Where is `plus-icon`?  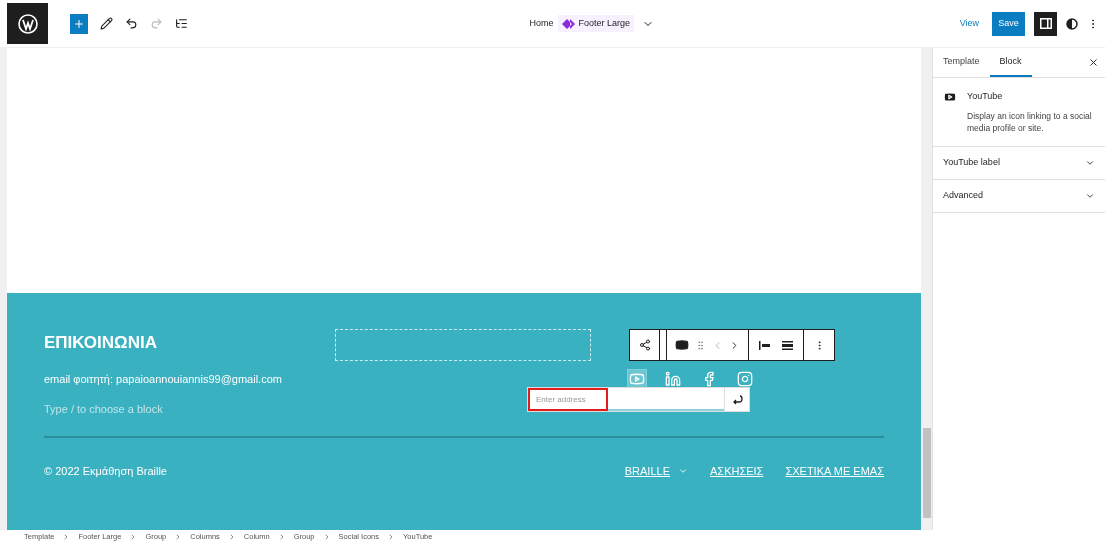
plus-icon is located at coordinates (79, 23).